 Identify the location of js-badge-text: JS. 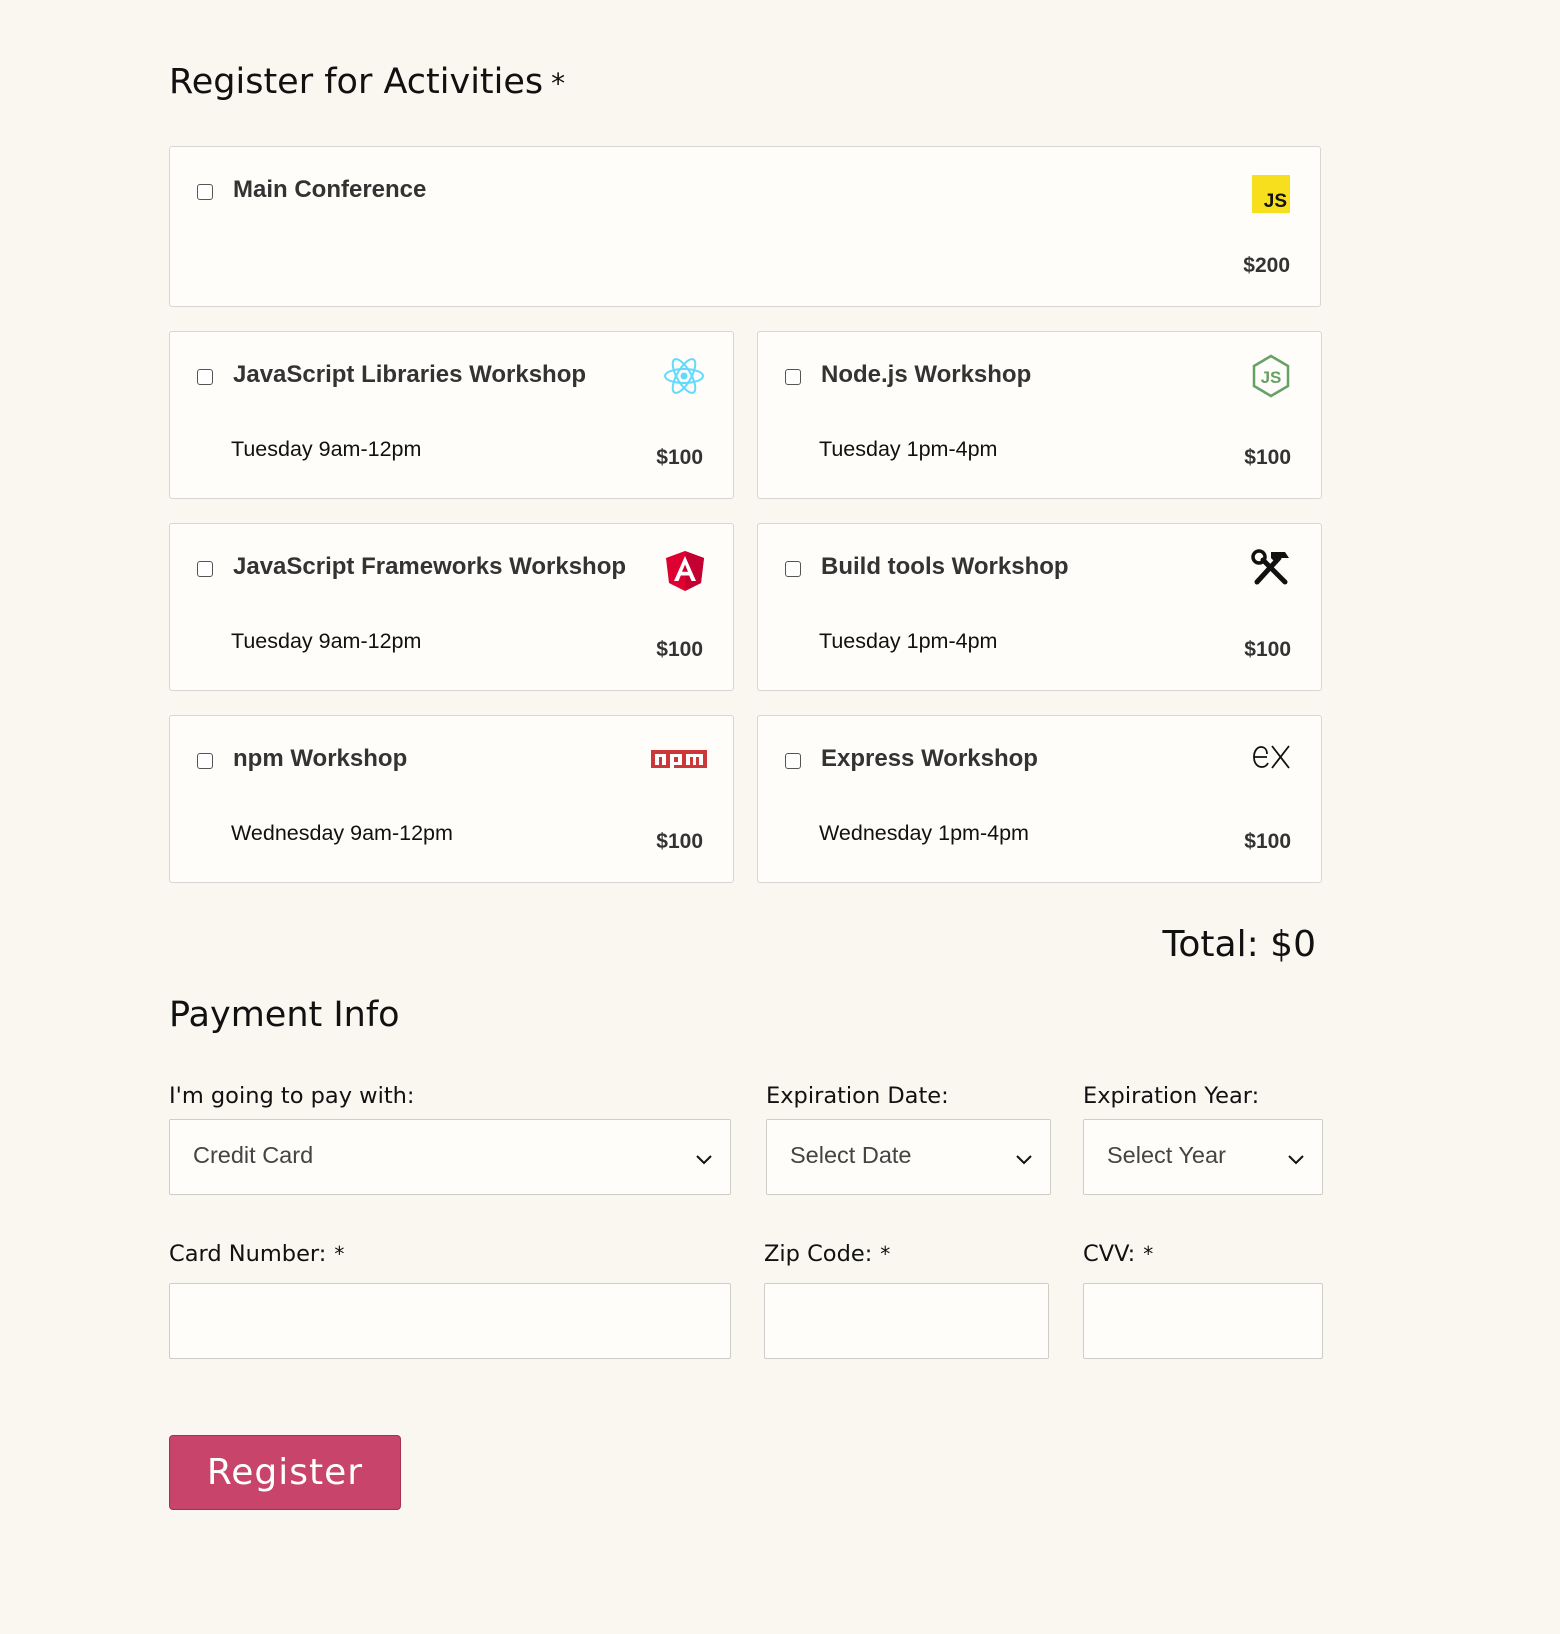
(1275, 201).